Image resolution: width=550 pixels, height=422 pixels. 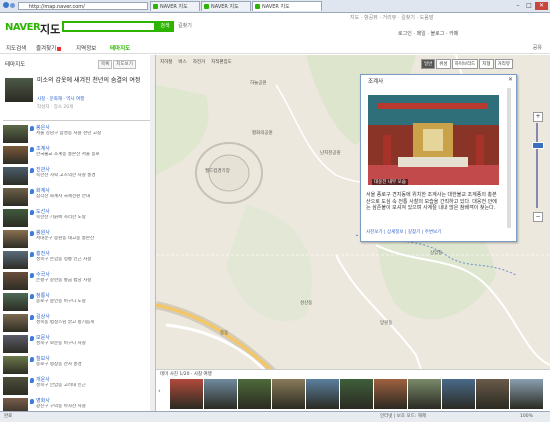 I want to click on zoom-in-icon: +, so click(x=538, y=117).